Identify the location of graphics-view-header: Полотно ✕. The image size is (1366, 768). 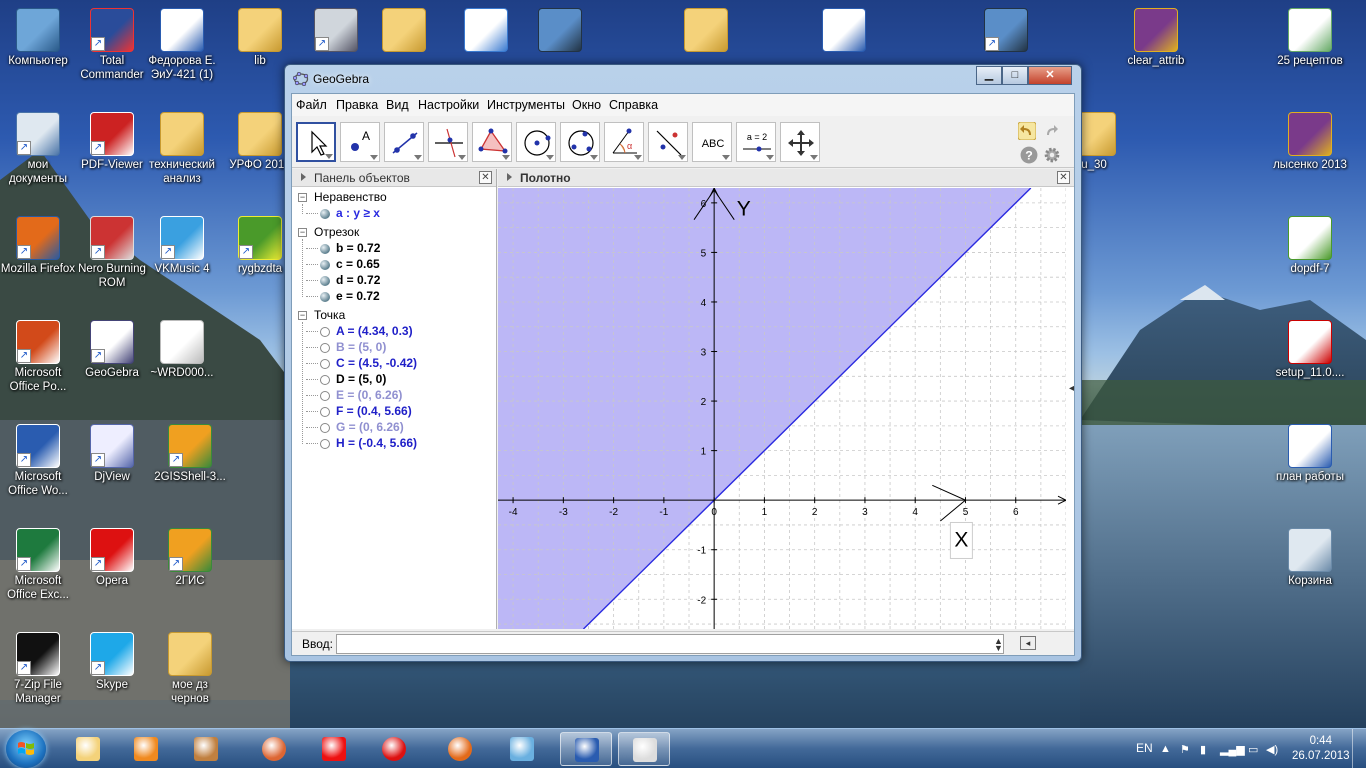
(786, 178).